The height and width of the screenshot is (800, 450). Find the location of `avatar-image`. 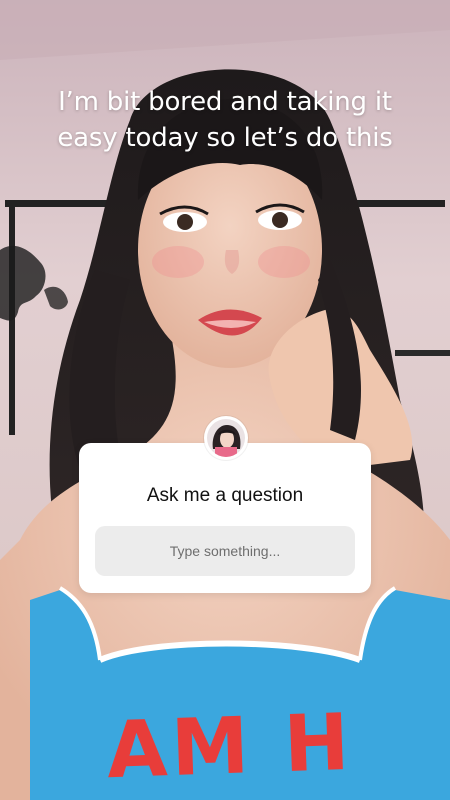

avatar-image is located at coordinates (226, 438).